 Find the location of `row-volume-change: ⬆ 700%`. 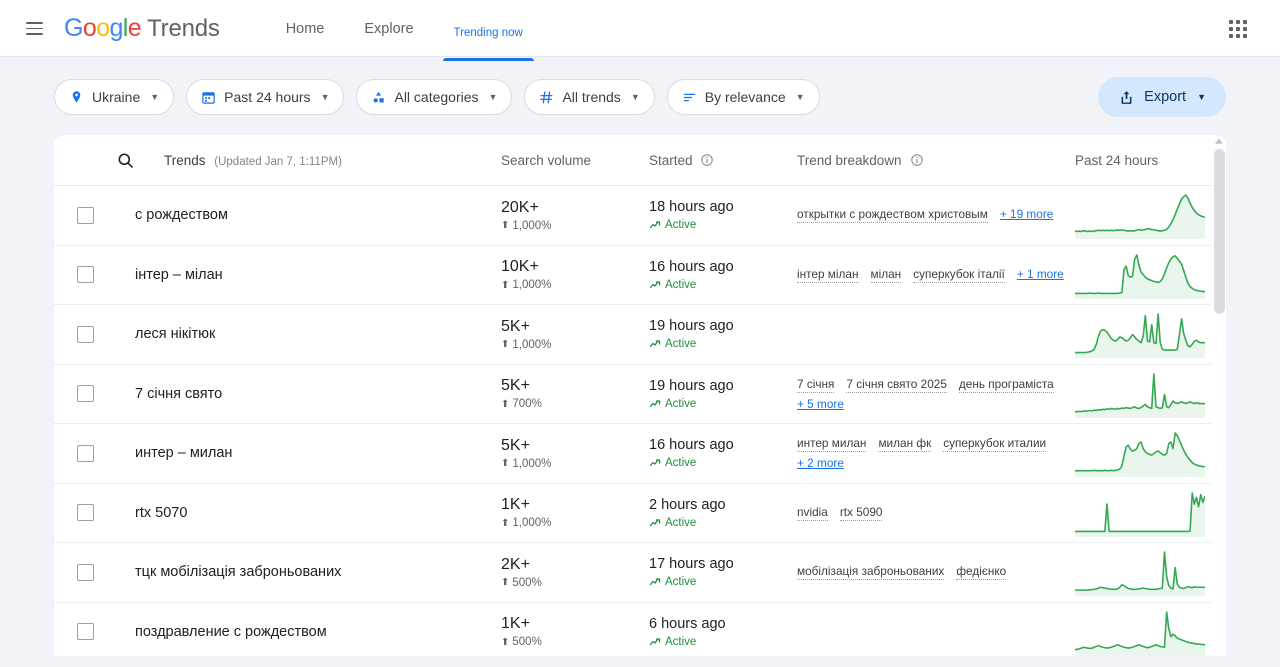

row-volume-change: ⬆ 700% is located at coordinates (575, 404).